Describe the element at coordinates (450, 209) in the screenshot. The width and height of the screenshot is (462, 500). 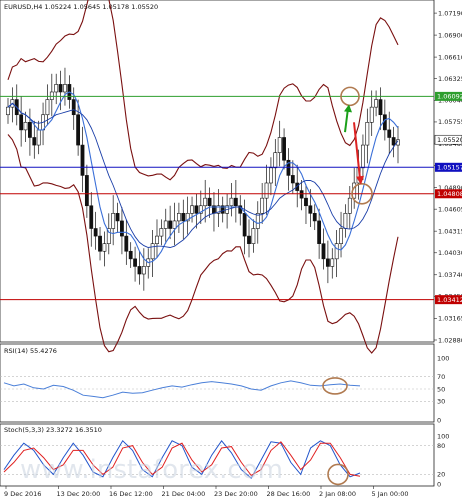
I see `y-tick-label: 1.04605` at that location.